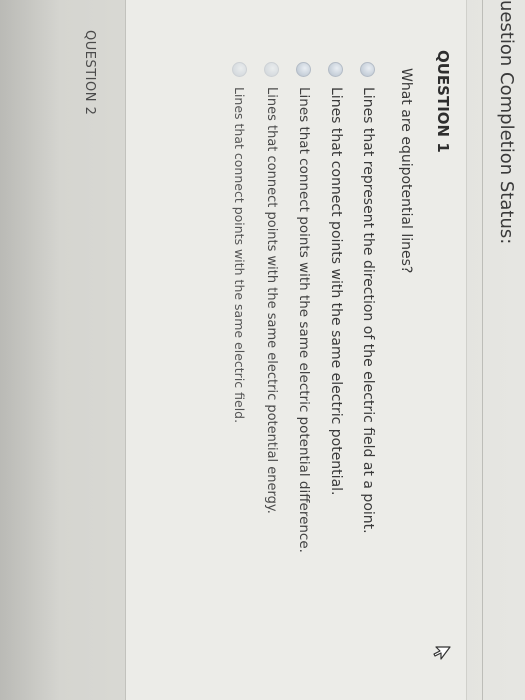 This screenshot has height=700, width=525. I want to click on mouse-pointer-icon, so click(442, 653).